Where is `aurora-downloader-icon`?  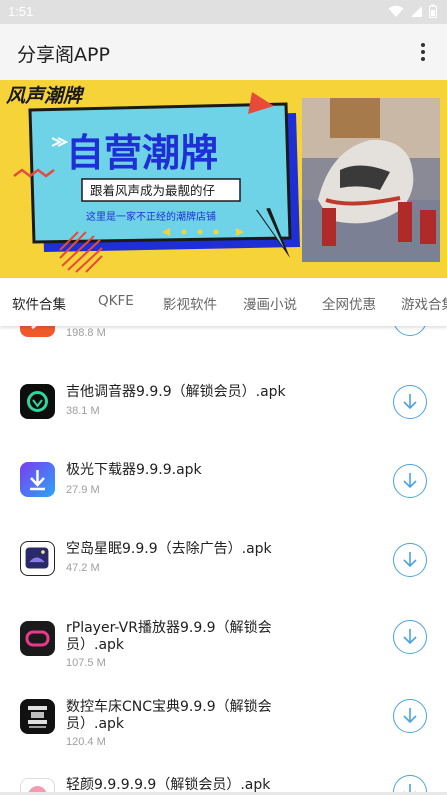 aurora-downloader-icon is located at coordinates (37, 479).